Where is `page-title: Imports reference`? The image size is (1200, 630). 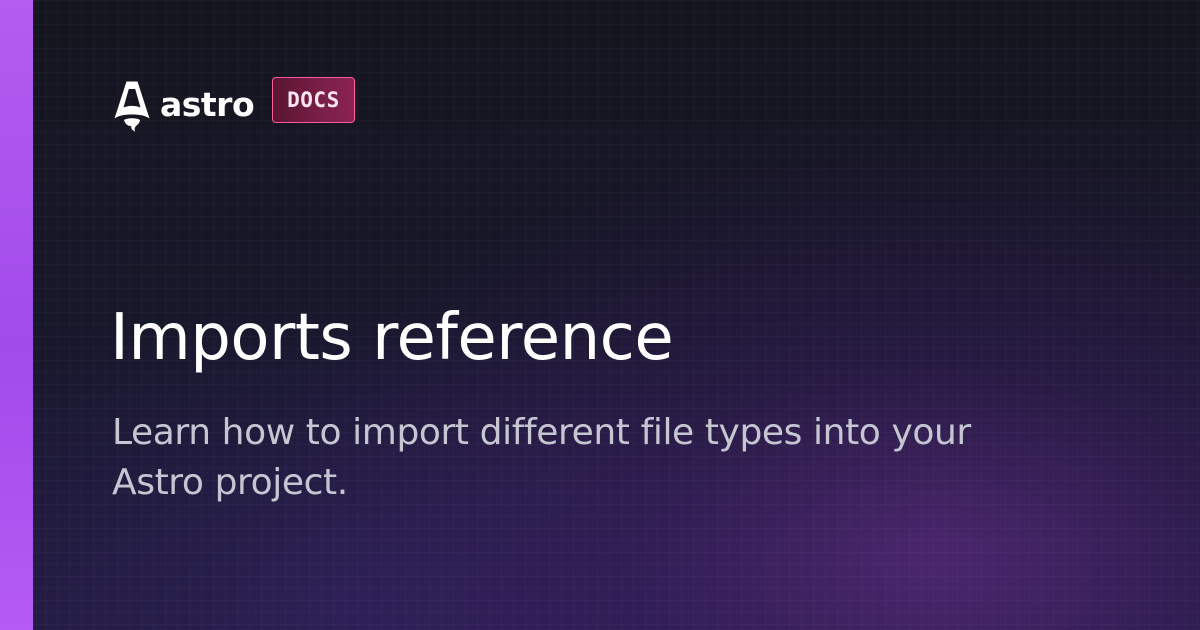 page-title: Imports reference is located at coordinates (392, 338).